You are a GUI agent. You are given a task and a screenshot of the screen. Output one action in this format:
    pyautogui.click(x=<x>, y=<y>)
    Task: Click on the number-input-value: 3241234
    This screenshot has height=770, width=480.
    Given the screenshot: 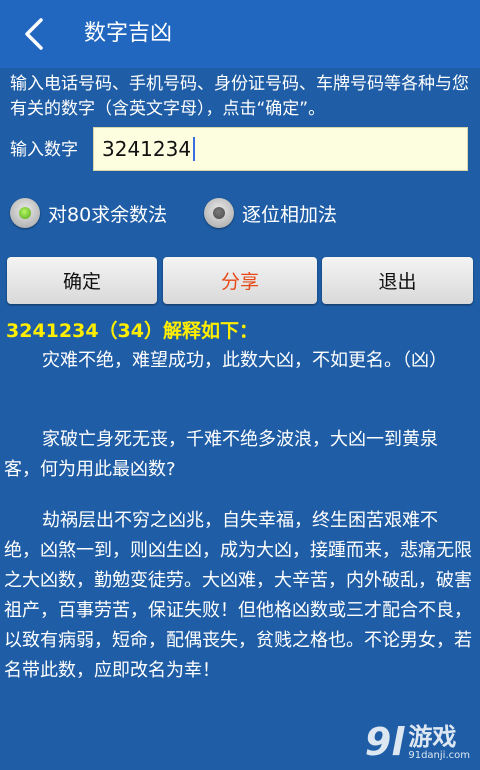 What is the action you would take?
    pyautogui.click(x=147, y=149)
    